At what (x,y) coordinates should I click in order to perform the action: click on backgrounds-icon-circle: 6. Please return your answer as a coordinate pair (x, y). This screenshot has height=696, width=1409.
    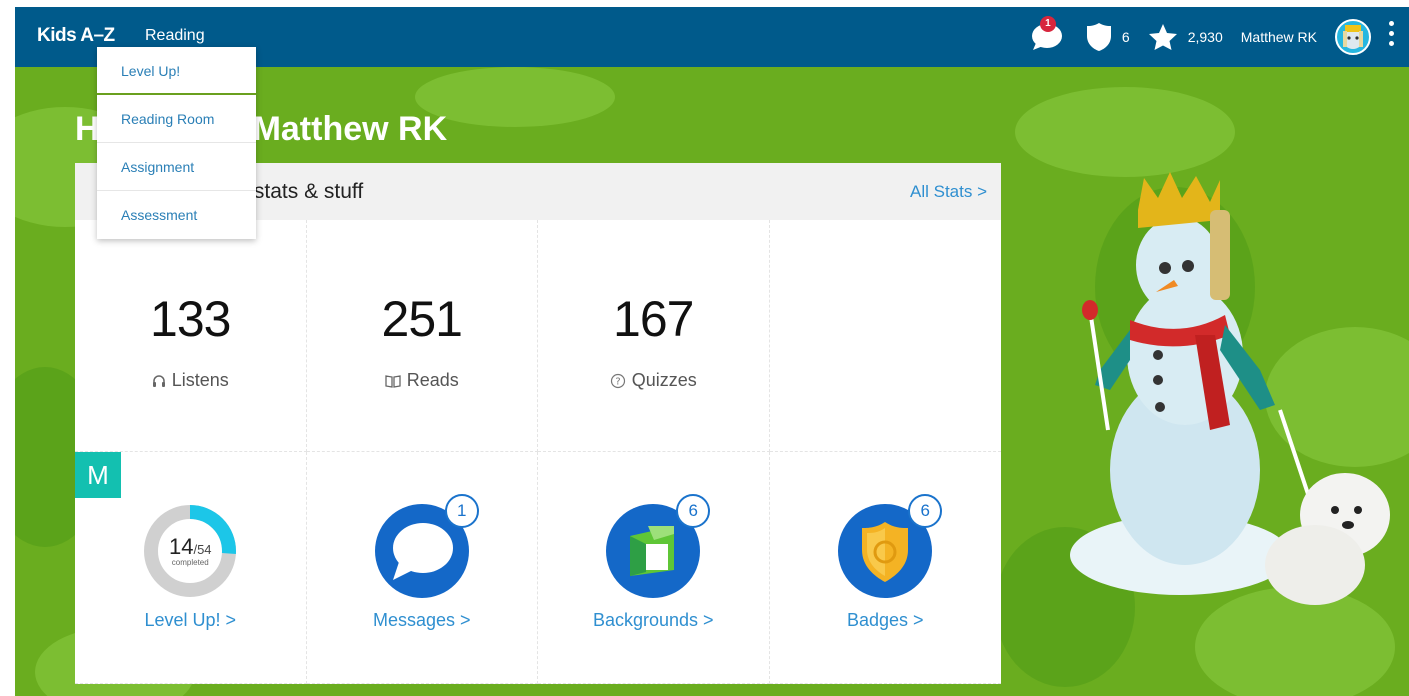
    Looking at the image, I should click on (658, 546).